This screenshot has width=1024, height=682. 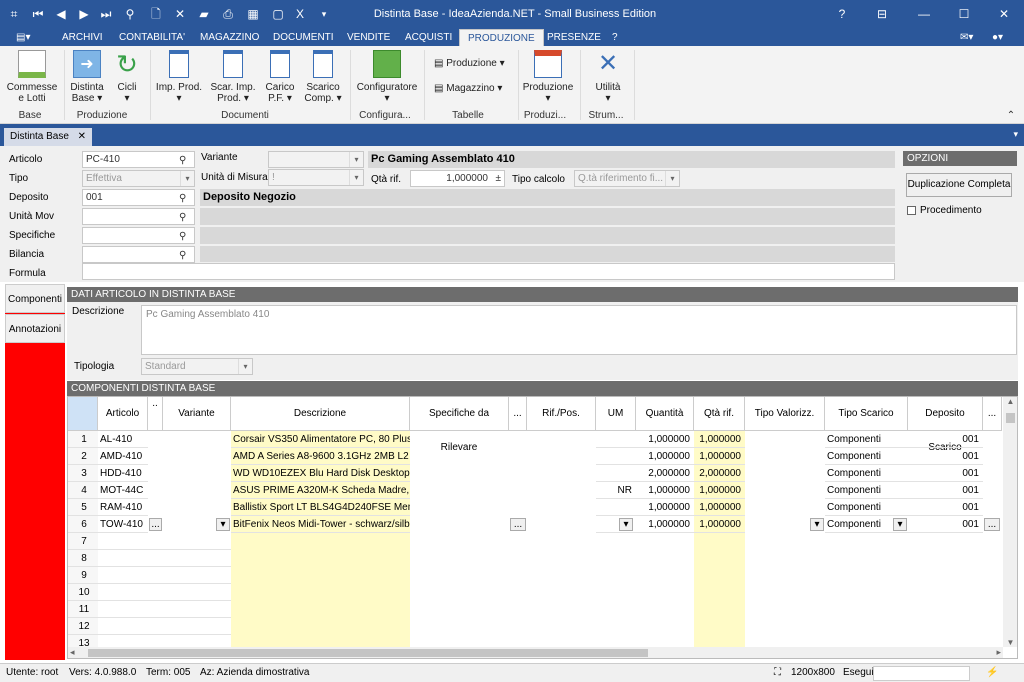 What do you see at coordinates (368, 653) in the screenshot?
I see `scroll-thumb-h` at bounding box center [368, 653].